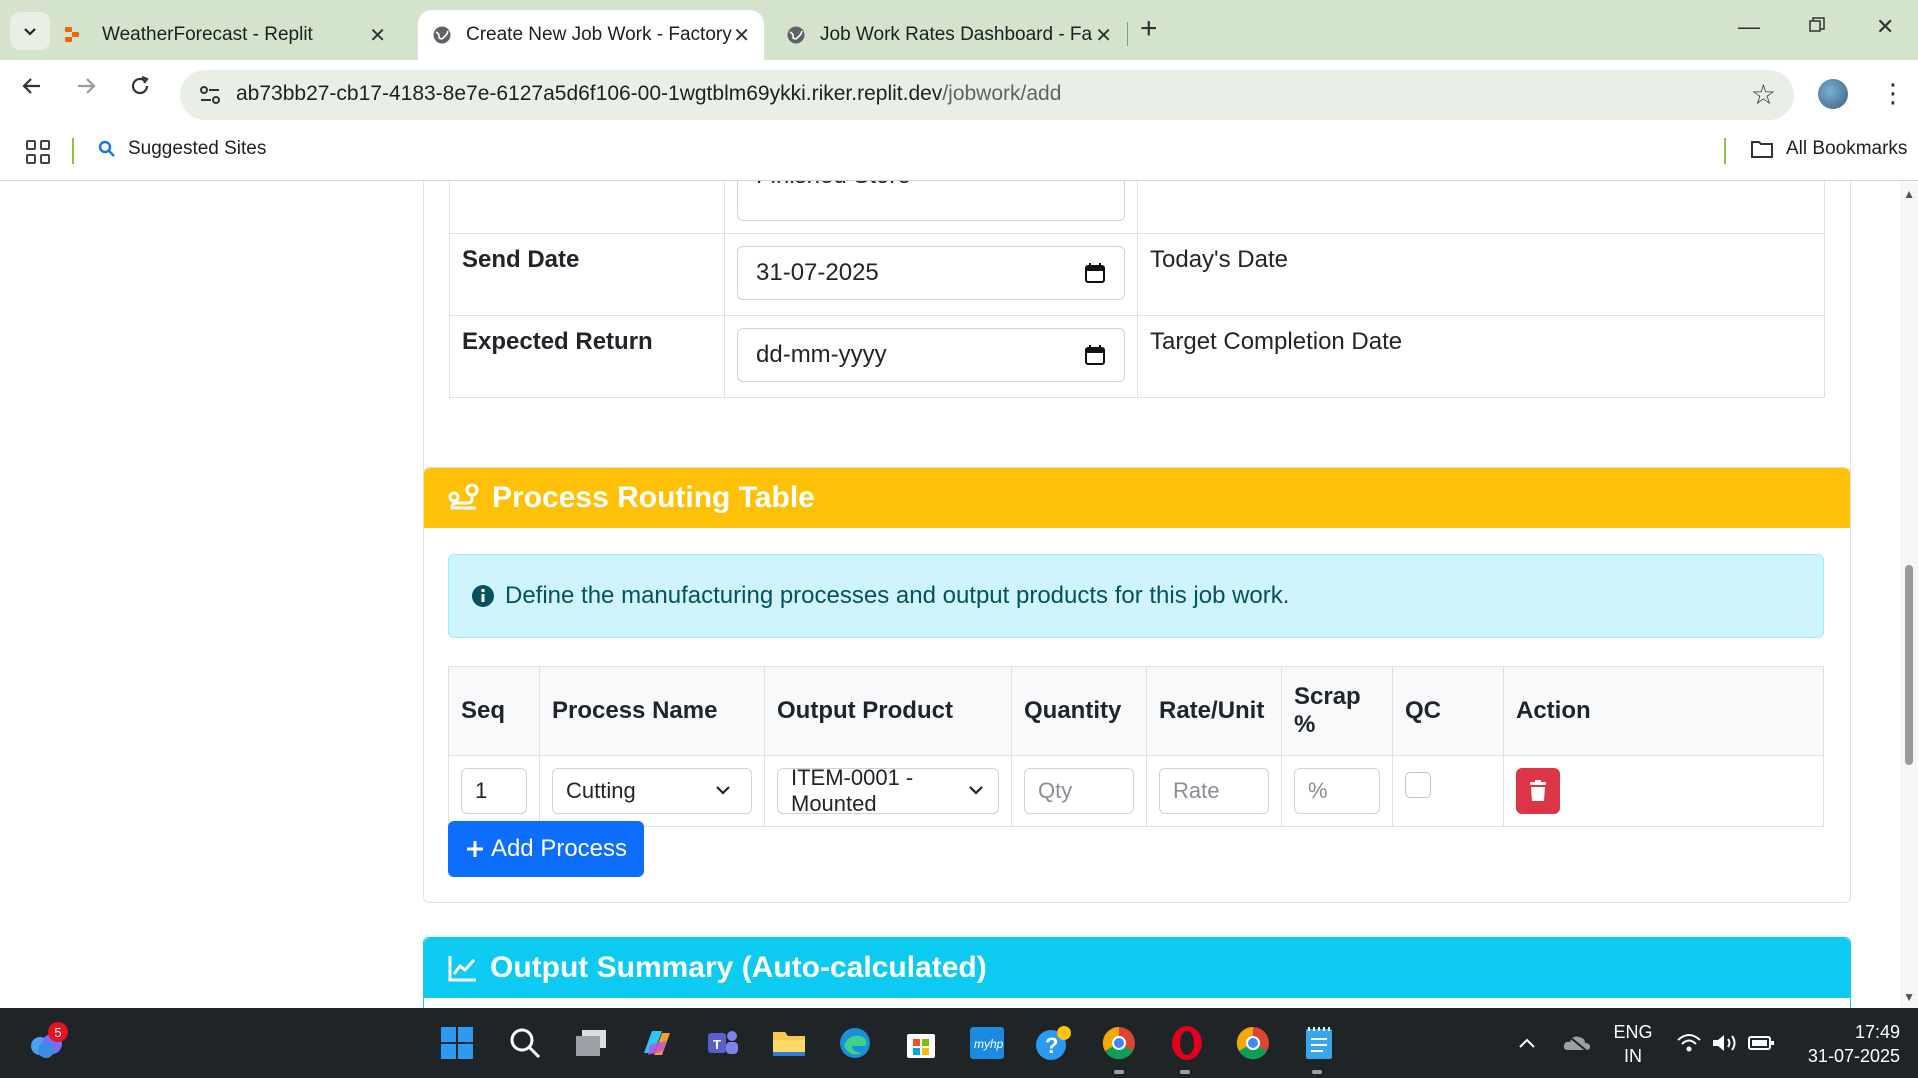 The height and width of the screenshot is (1078, 1918). Describe the element at coordinates (931, 201) in the screenshot. I see `store-select: Finished Store` at that location.